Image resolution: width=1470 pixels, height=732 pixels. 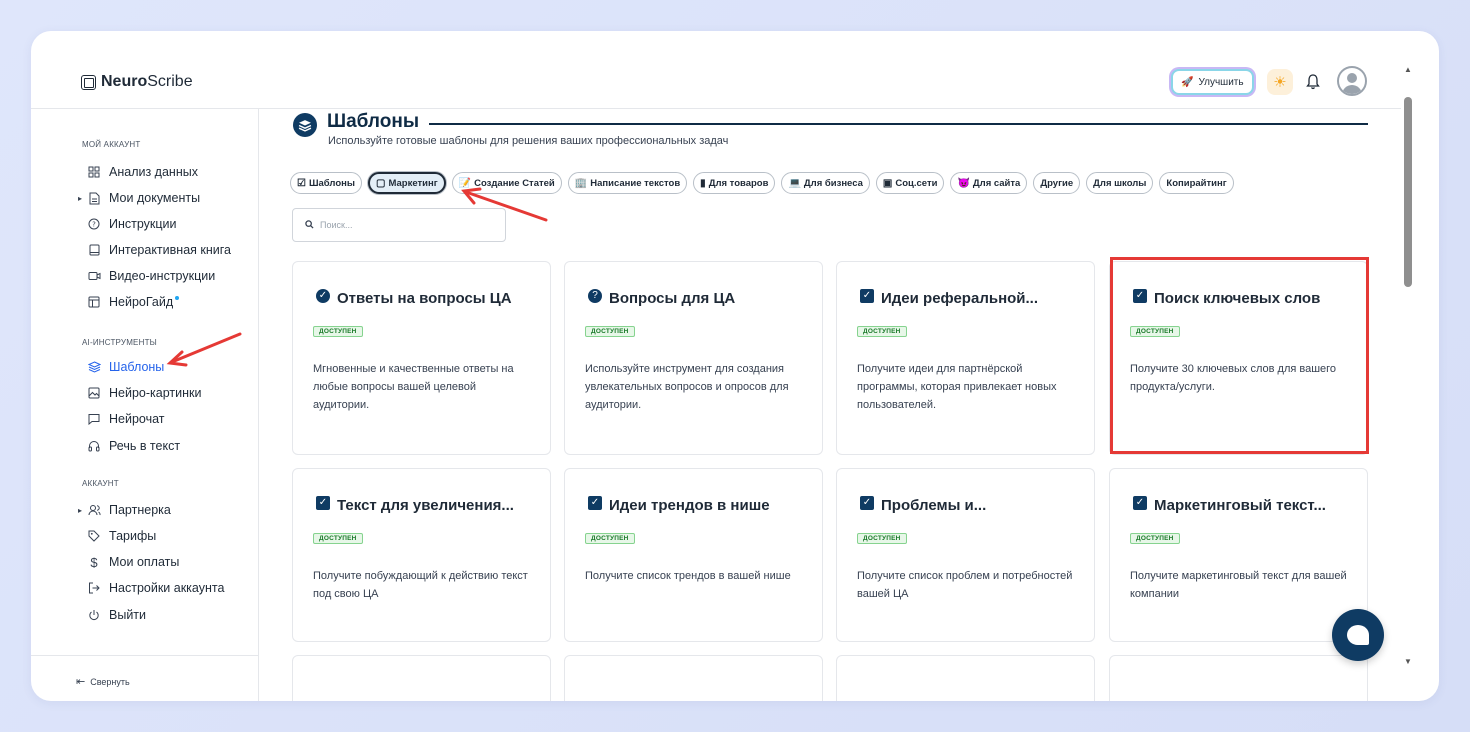 I want to click on guide-icon, so click(x=94, y=302).